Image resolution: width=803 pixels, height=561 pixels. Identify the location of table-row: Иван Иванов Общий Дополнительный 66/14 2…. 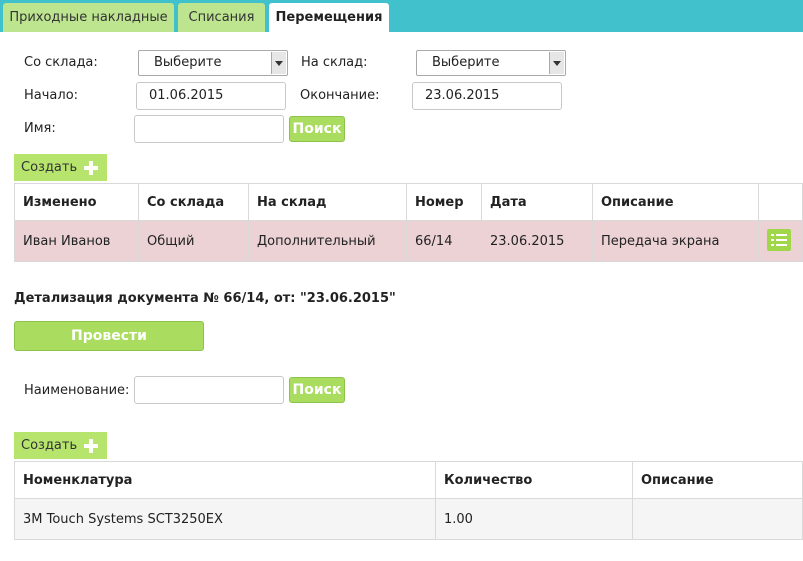
(408, 241).